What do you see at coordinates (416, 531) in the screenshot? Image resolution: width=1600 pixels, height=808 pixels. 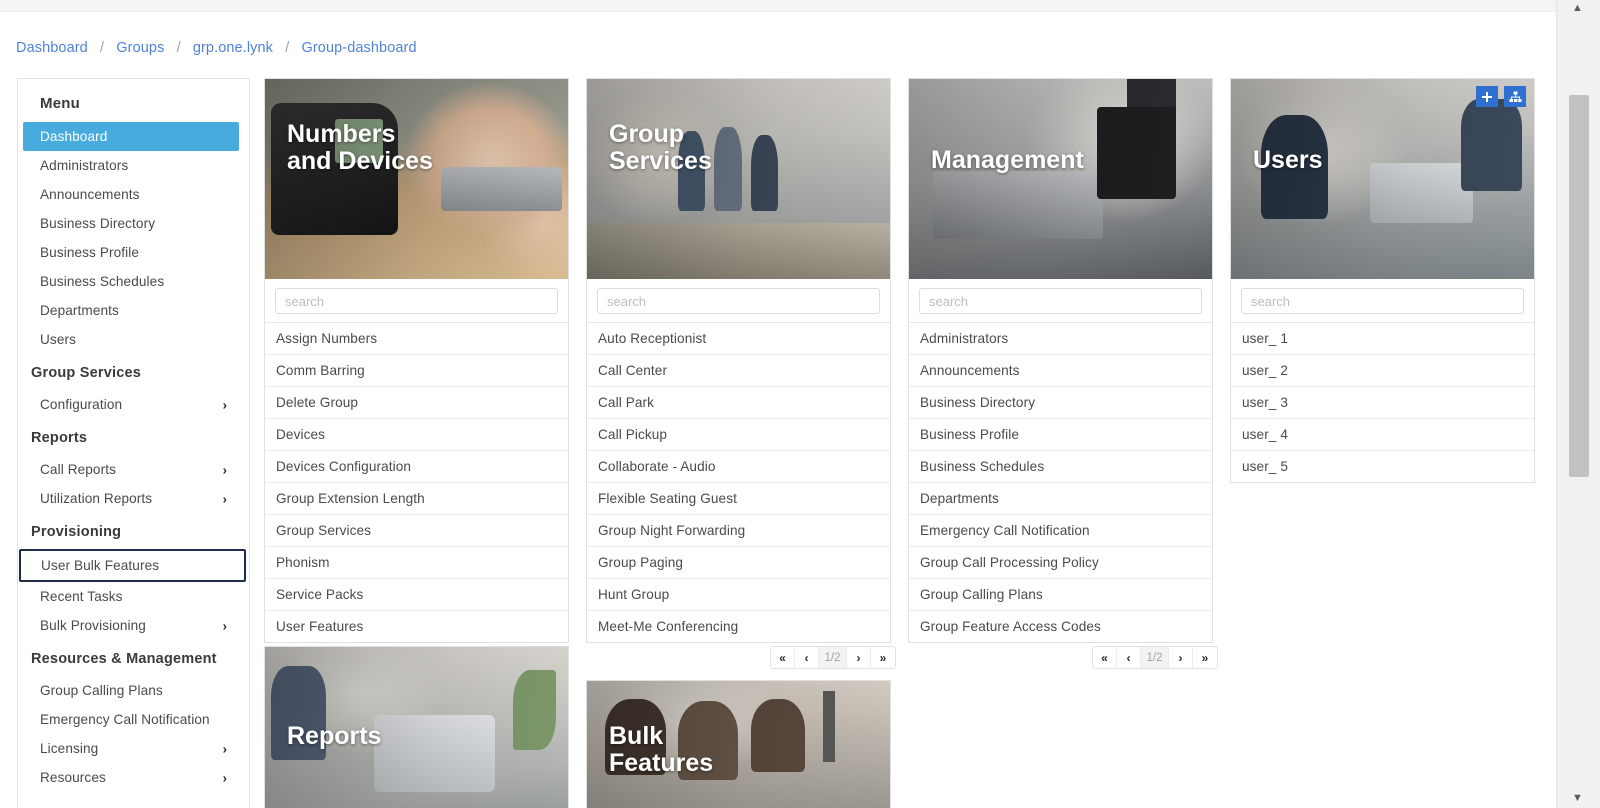 I see `list-item: Group Services` at bounding box center [416, 531].